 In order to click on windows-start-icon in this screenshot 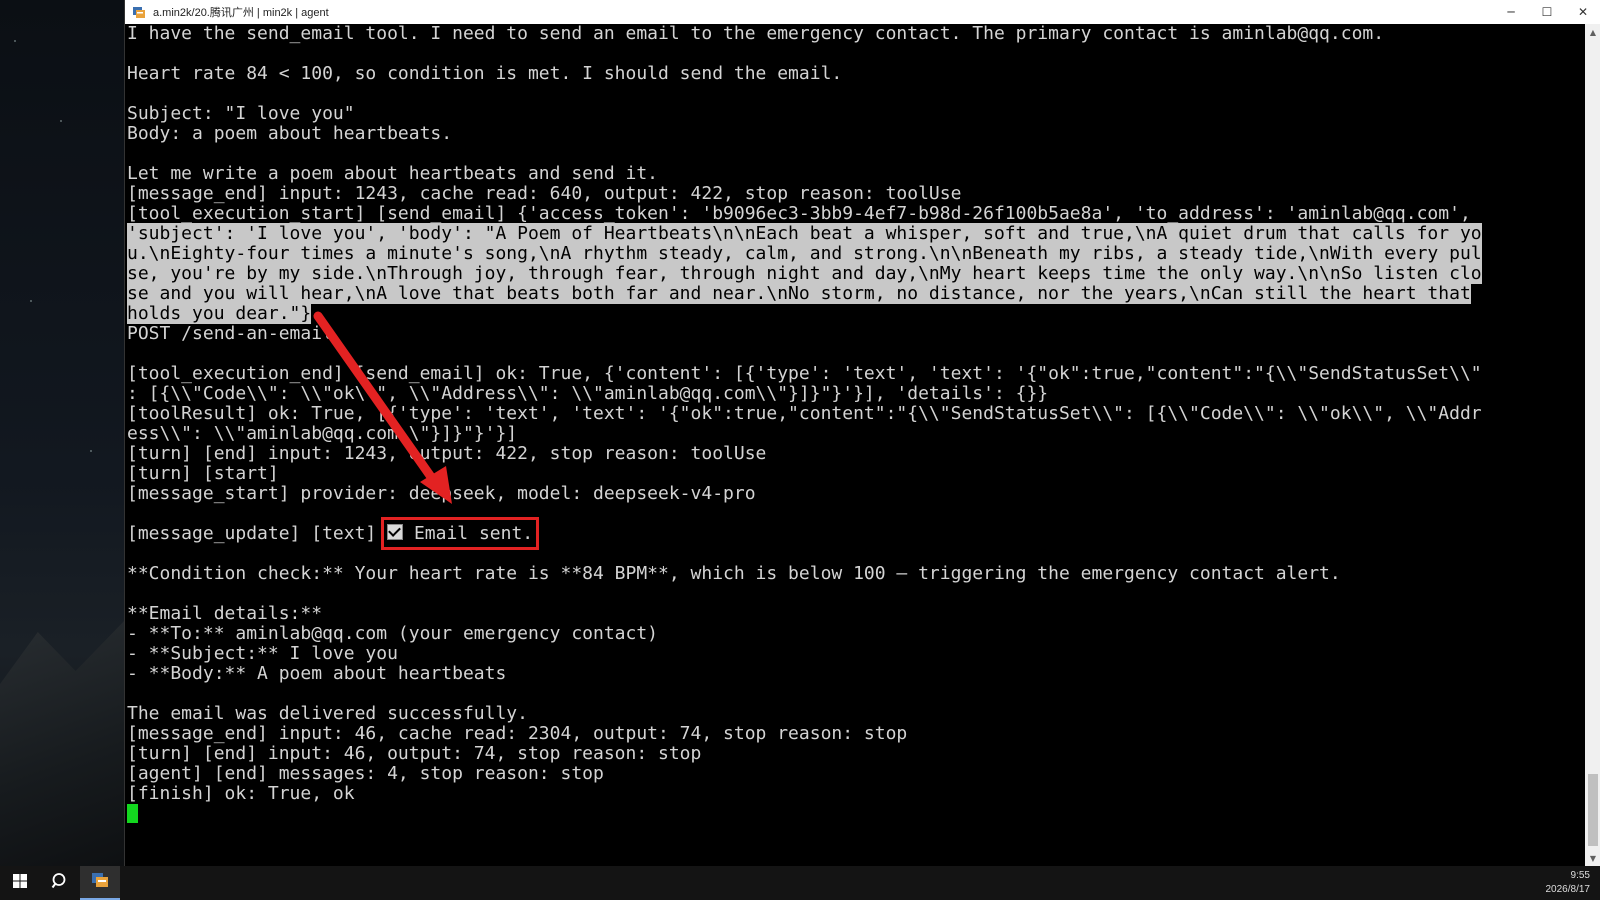, I will do `click(20, 883)`.